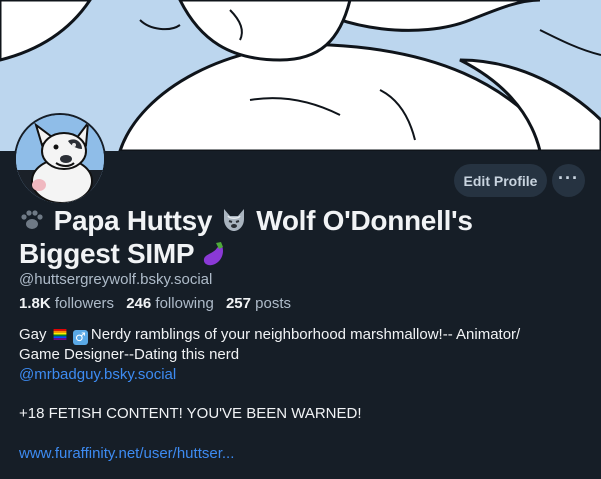 The height and width of the screenshot is (479, 601). Describe the element at coordinates (36, 220) in the screenshot. I see `paw-icon` at that location.